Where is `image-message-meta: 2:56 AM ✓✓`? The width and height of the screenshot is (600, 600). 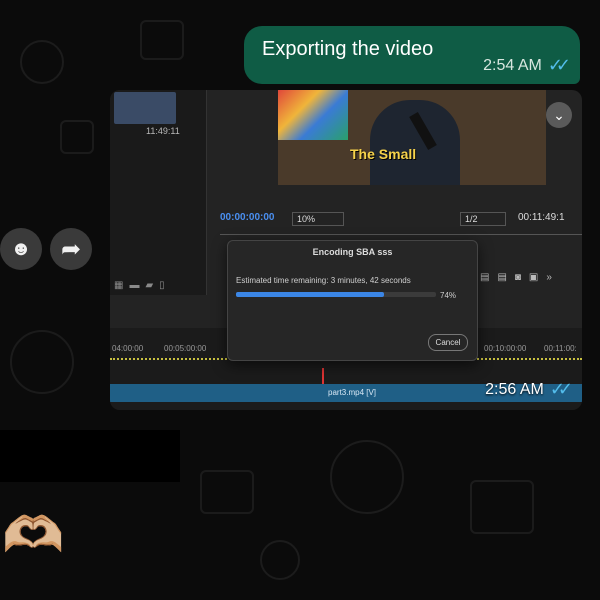
image-message-meta: 2:56 AM ✓✓ is located at coordinates (529, 389).